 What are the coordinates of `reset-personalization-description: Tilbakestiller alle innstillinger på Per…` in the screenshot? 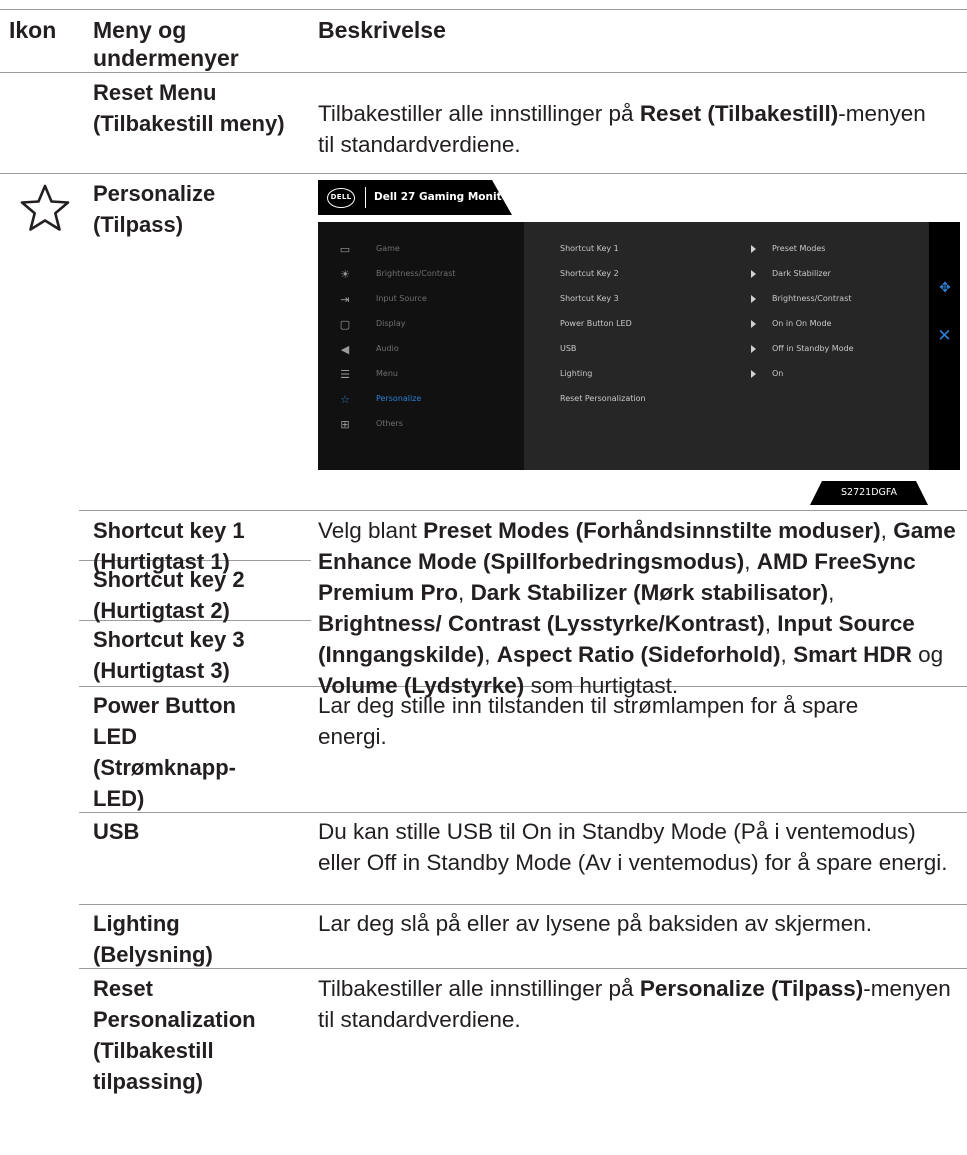 It's located at (634, 1004).